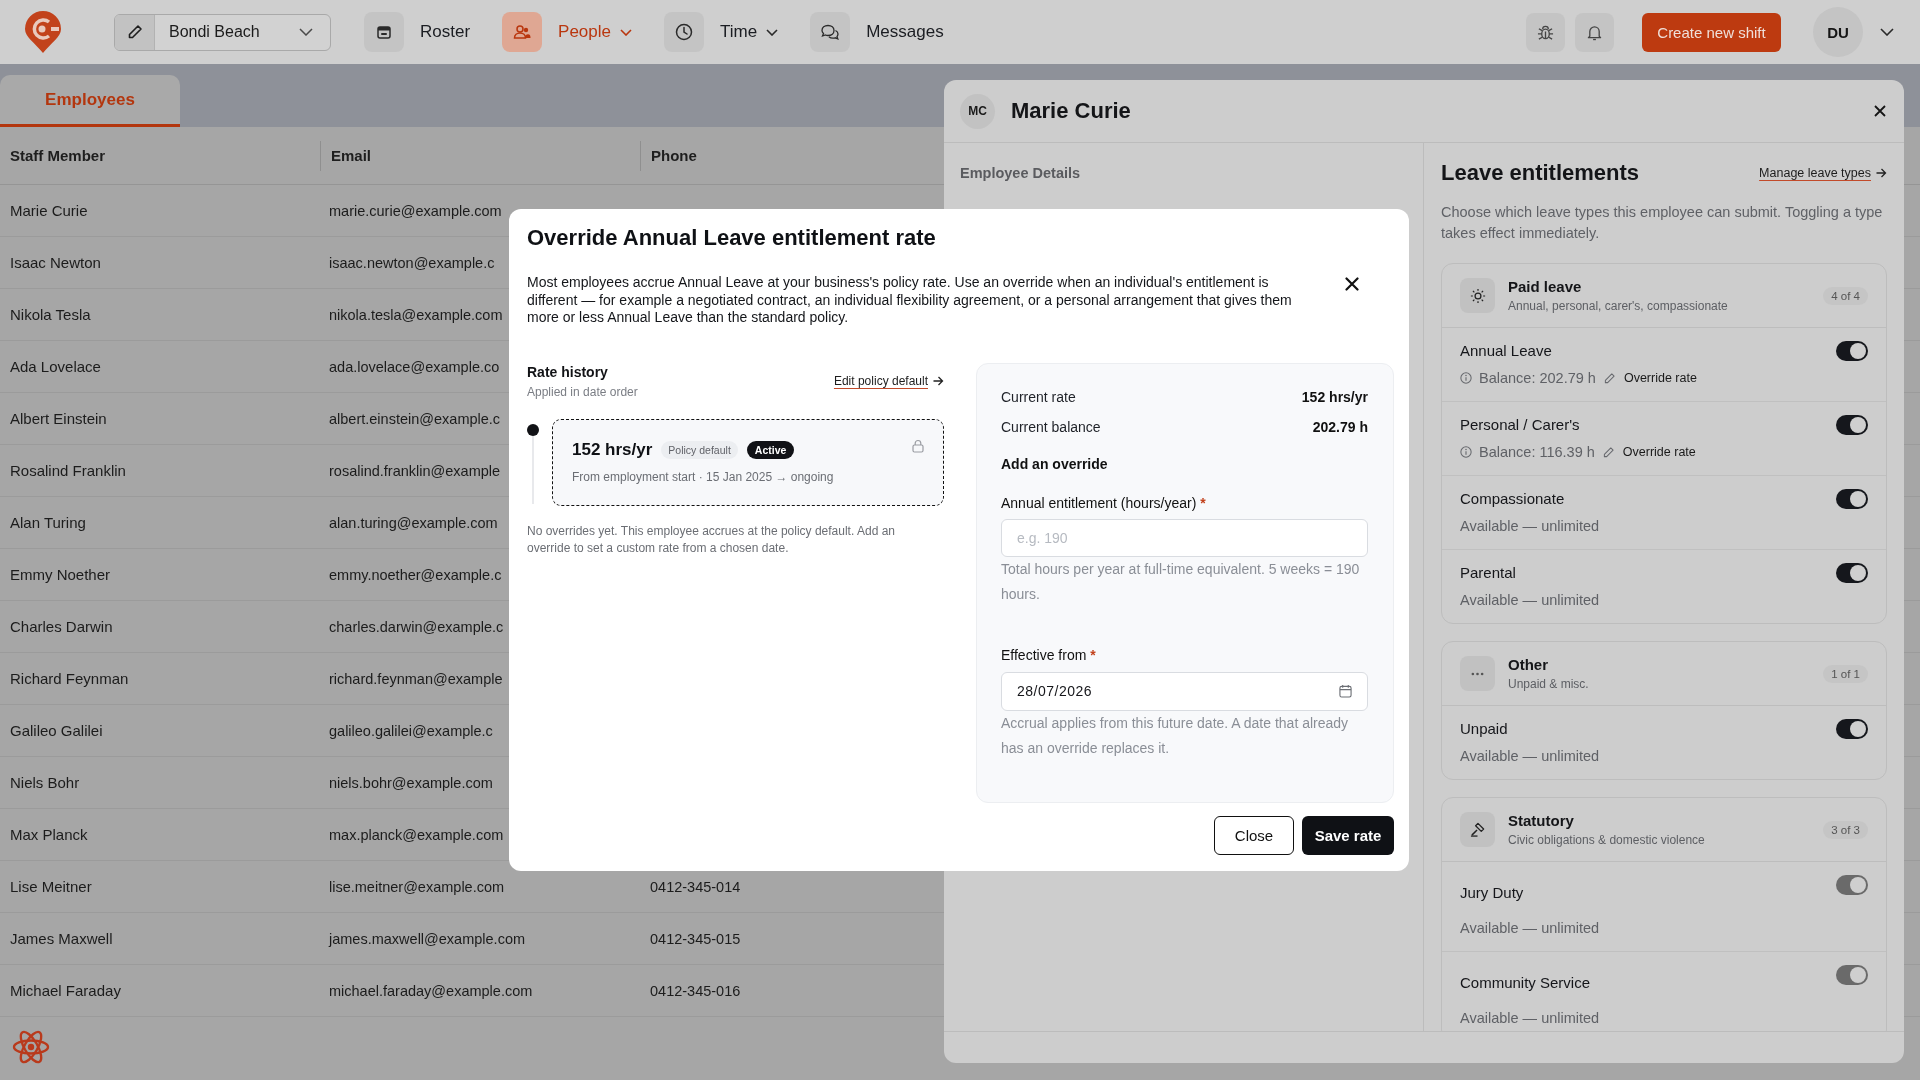  I want to click on table-cell: max.planck@example.com, so click(416, 834).